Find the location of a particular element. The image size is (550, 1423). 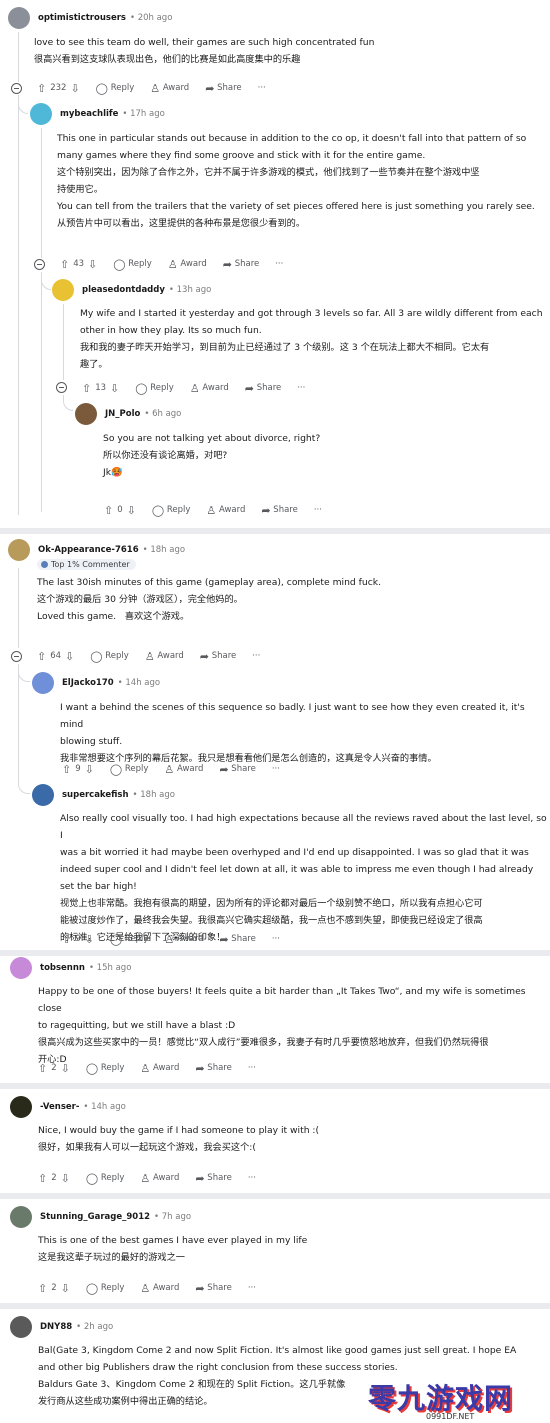

username: -Venser- is located at coordinates (59, 1107).